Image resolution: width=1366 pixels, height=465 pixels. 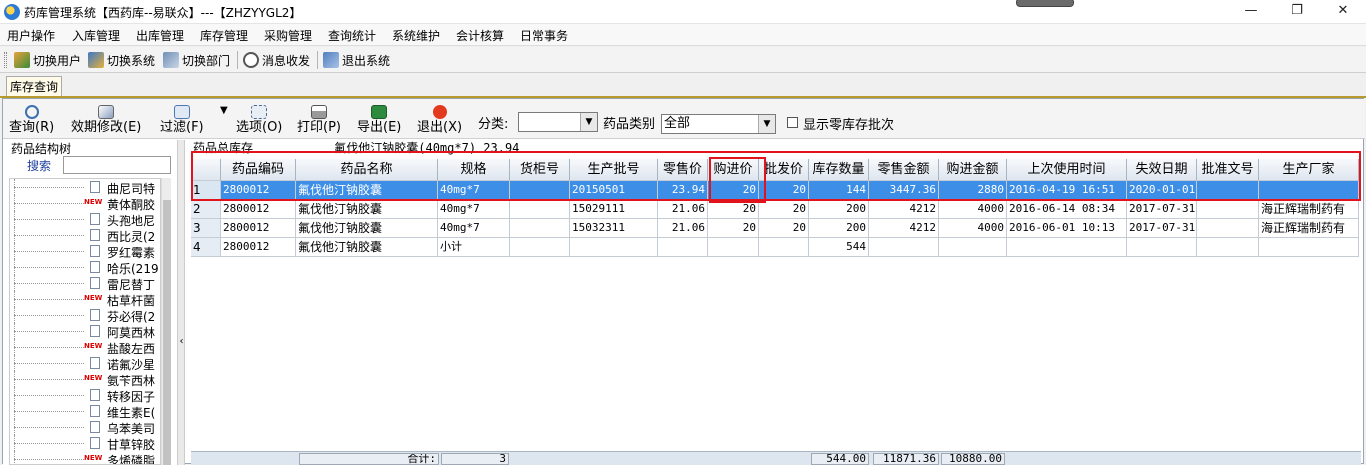 I want to click on cell-purchase, so click(x=733, y=247).